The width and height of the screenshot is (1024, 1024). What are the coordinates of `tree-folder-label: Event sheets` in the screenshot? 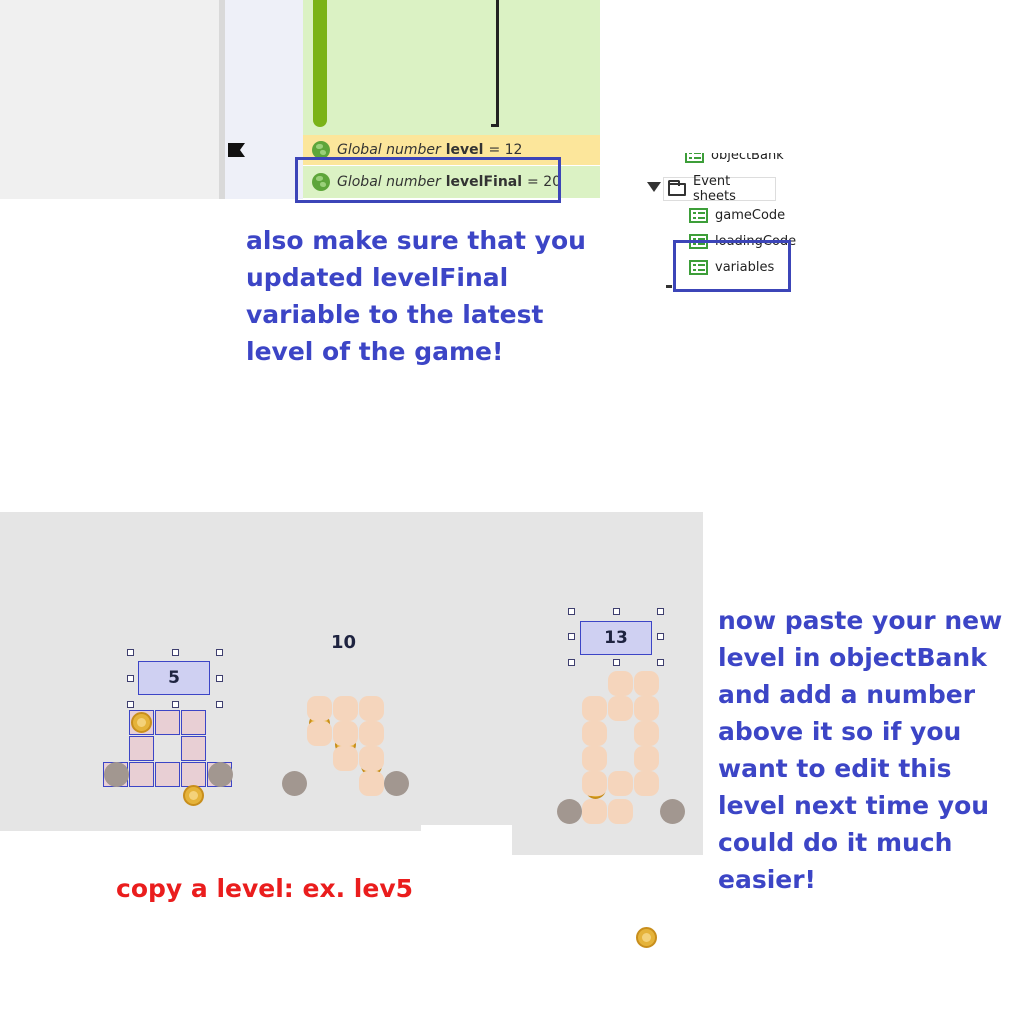 It's located at (714, 189).